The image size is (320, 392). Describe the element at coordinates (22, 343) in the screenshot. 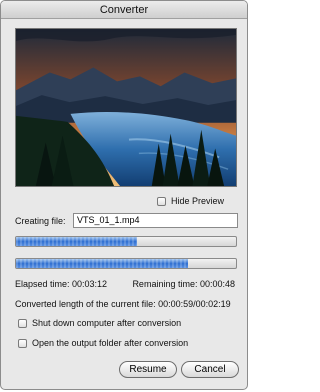

I see `open-folder-checkbox` at that location.